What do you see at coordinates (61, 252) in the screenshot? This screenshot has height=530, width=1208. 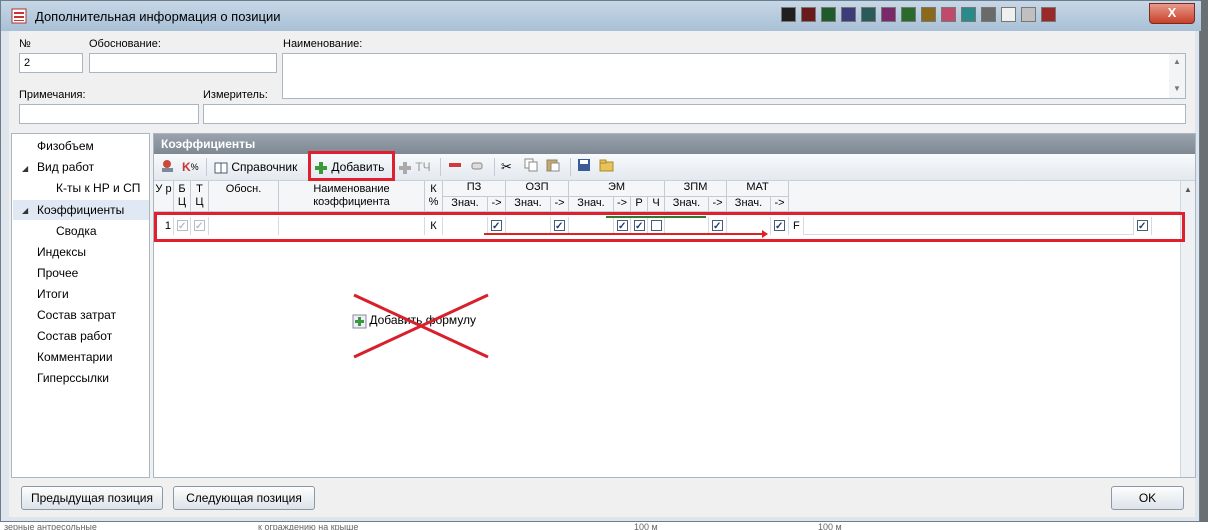 I see `nav-indeksy: Индексы` at bounding box center [61, 252].